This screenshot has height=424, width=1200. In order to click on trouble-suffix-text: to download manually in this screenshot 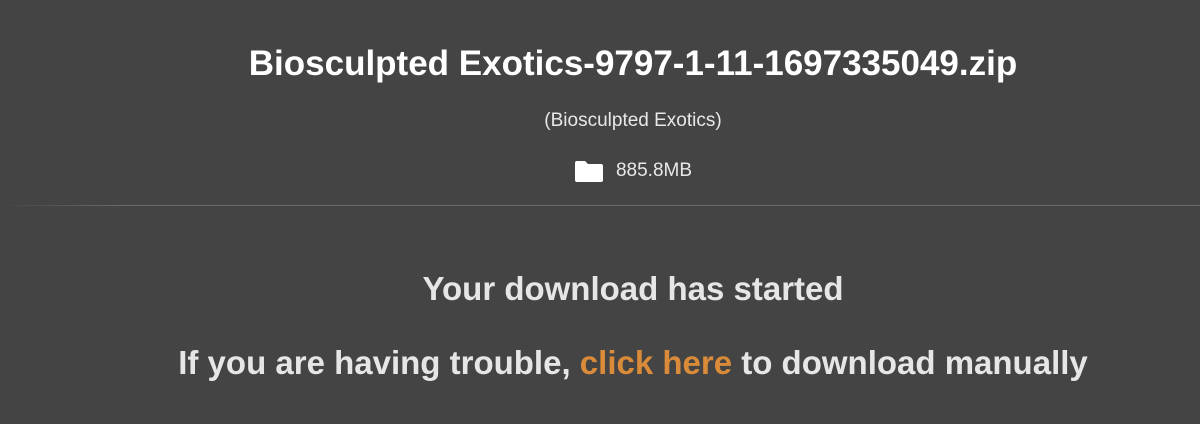, I will do `click(910, 362)`.